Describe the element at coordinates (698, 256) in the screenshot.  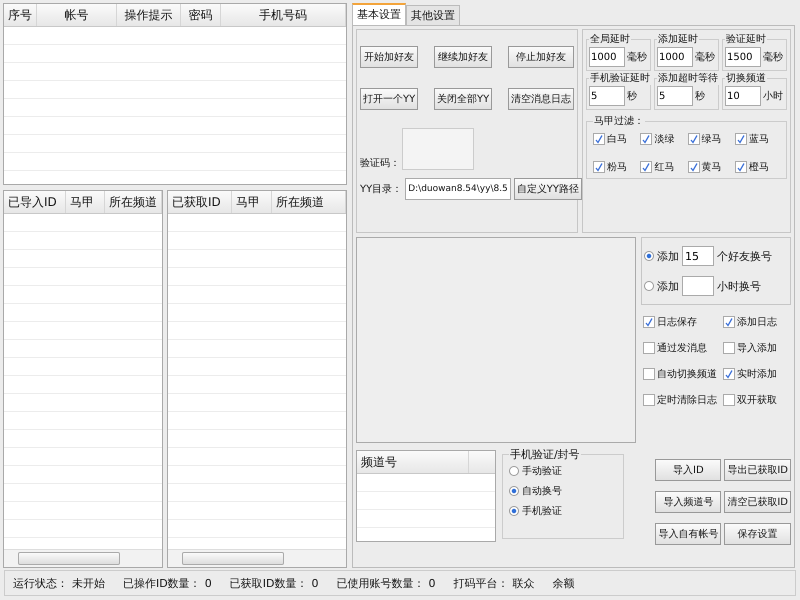
I see `count-field: 15` at that location.